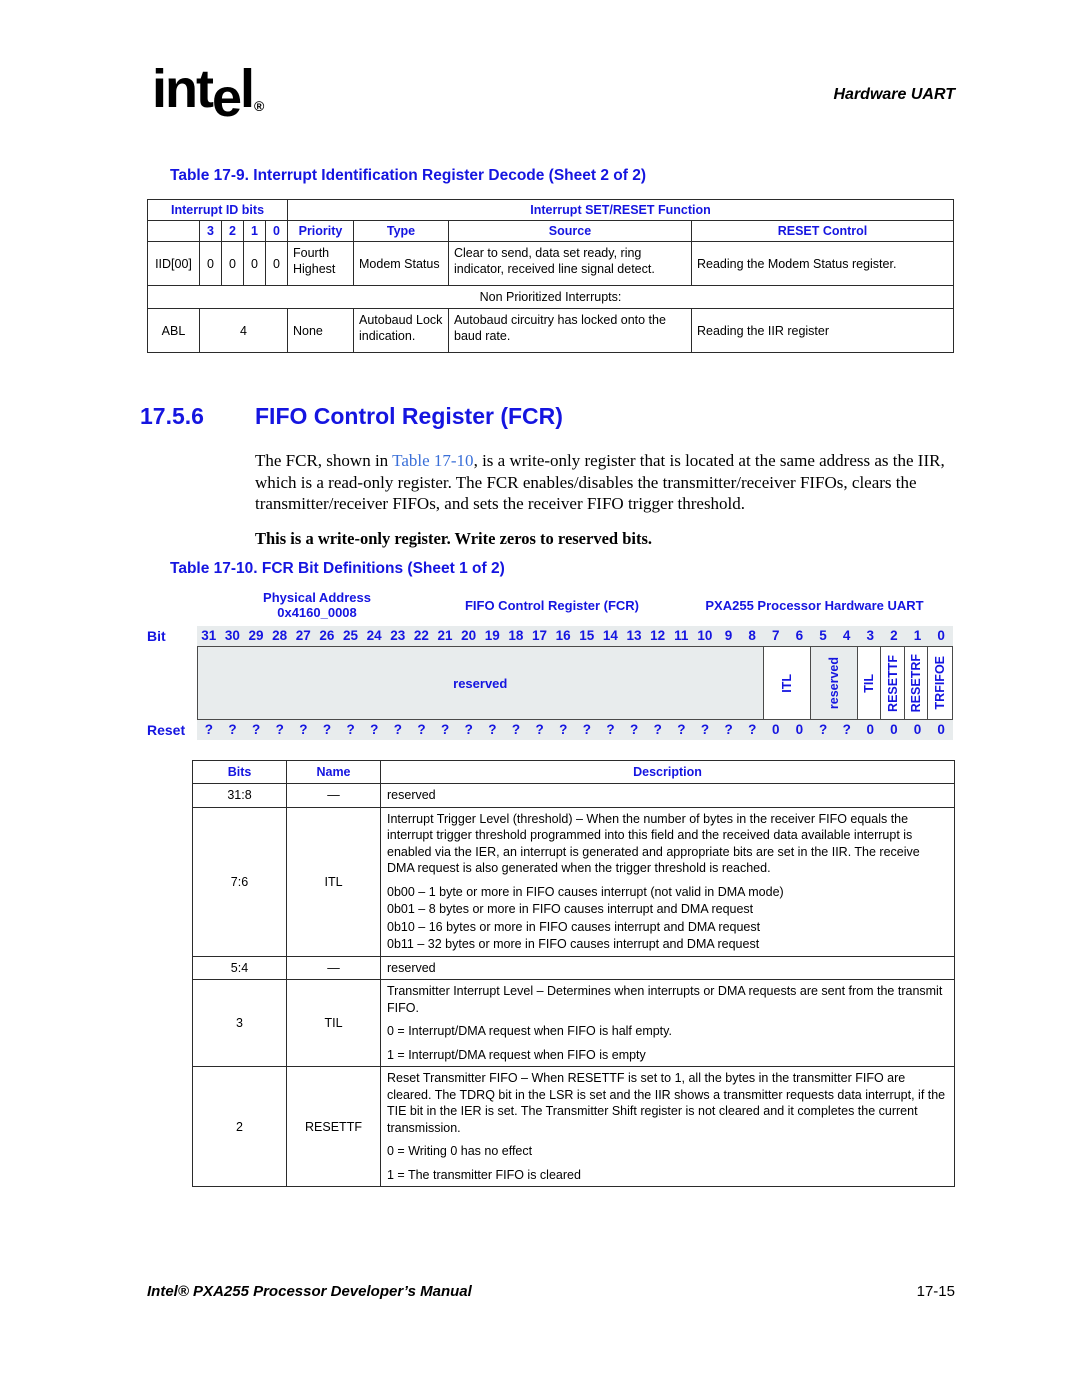 The width and height of the screenshot is (1080, 1397). I want to click on reset-value-bit-10: ?, so click(705, 729).